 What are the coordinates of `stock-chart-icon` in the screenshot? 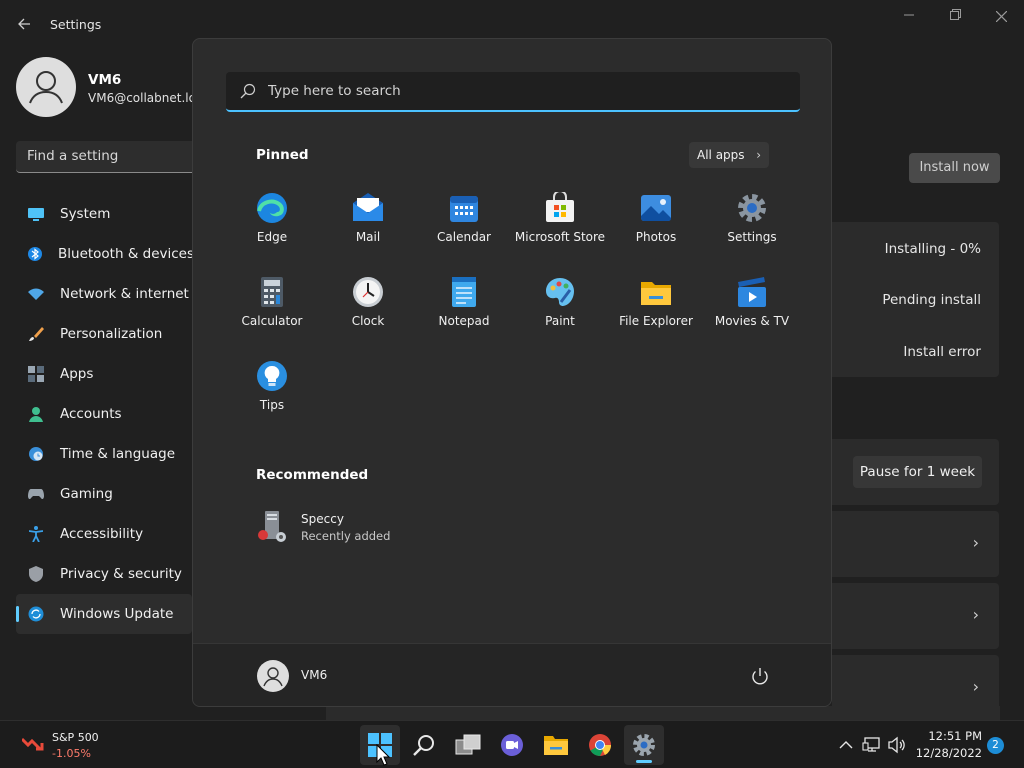 It's located at (33, 744).